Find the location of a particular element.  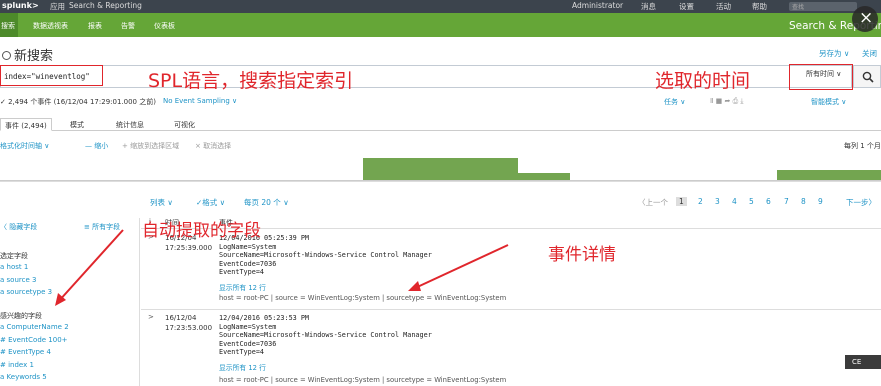

event-arrow is located at coordinates (460, 267).